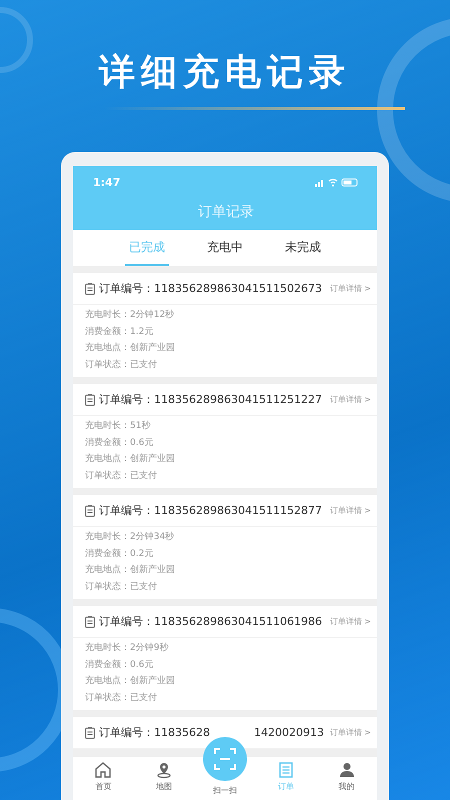  Describe the element at coordinates (289, 732) in the screenshot. I see `order-number: 1420020913` at that location.